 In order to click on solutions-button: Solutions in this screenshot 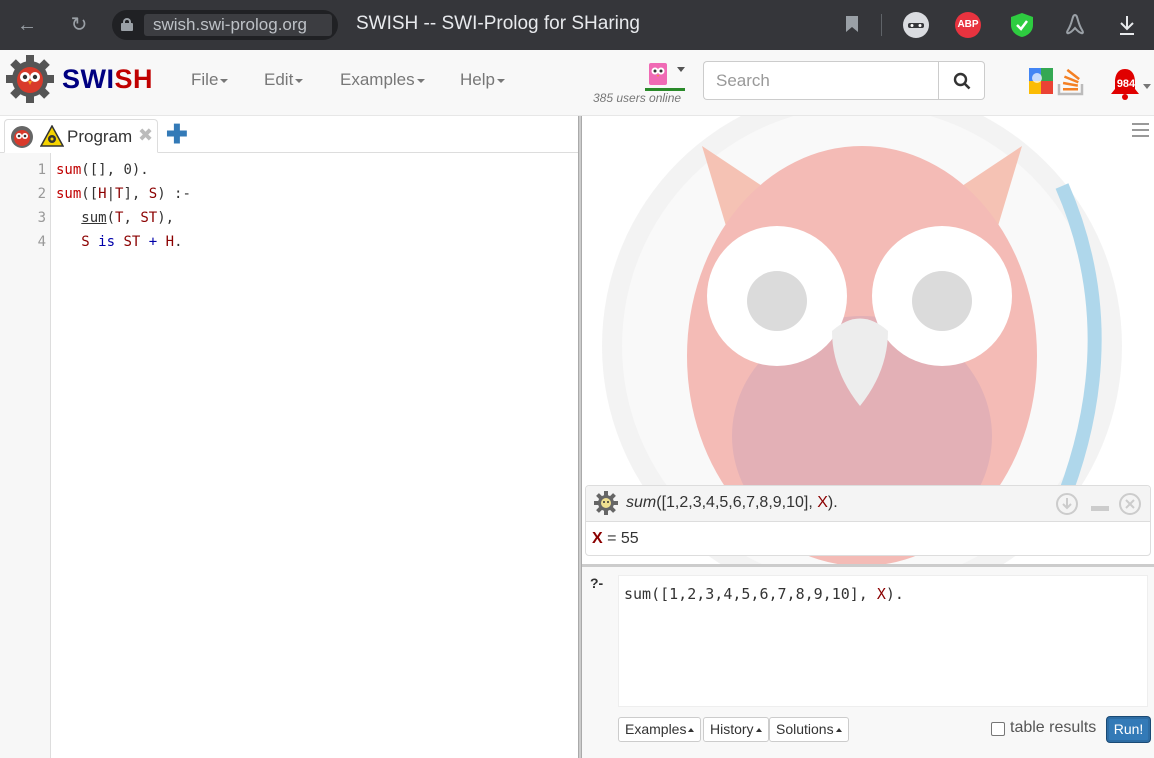, I will do `click(809, 729)`.